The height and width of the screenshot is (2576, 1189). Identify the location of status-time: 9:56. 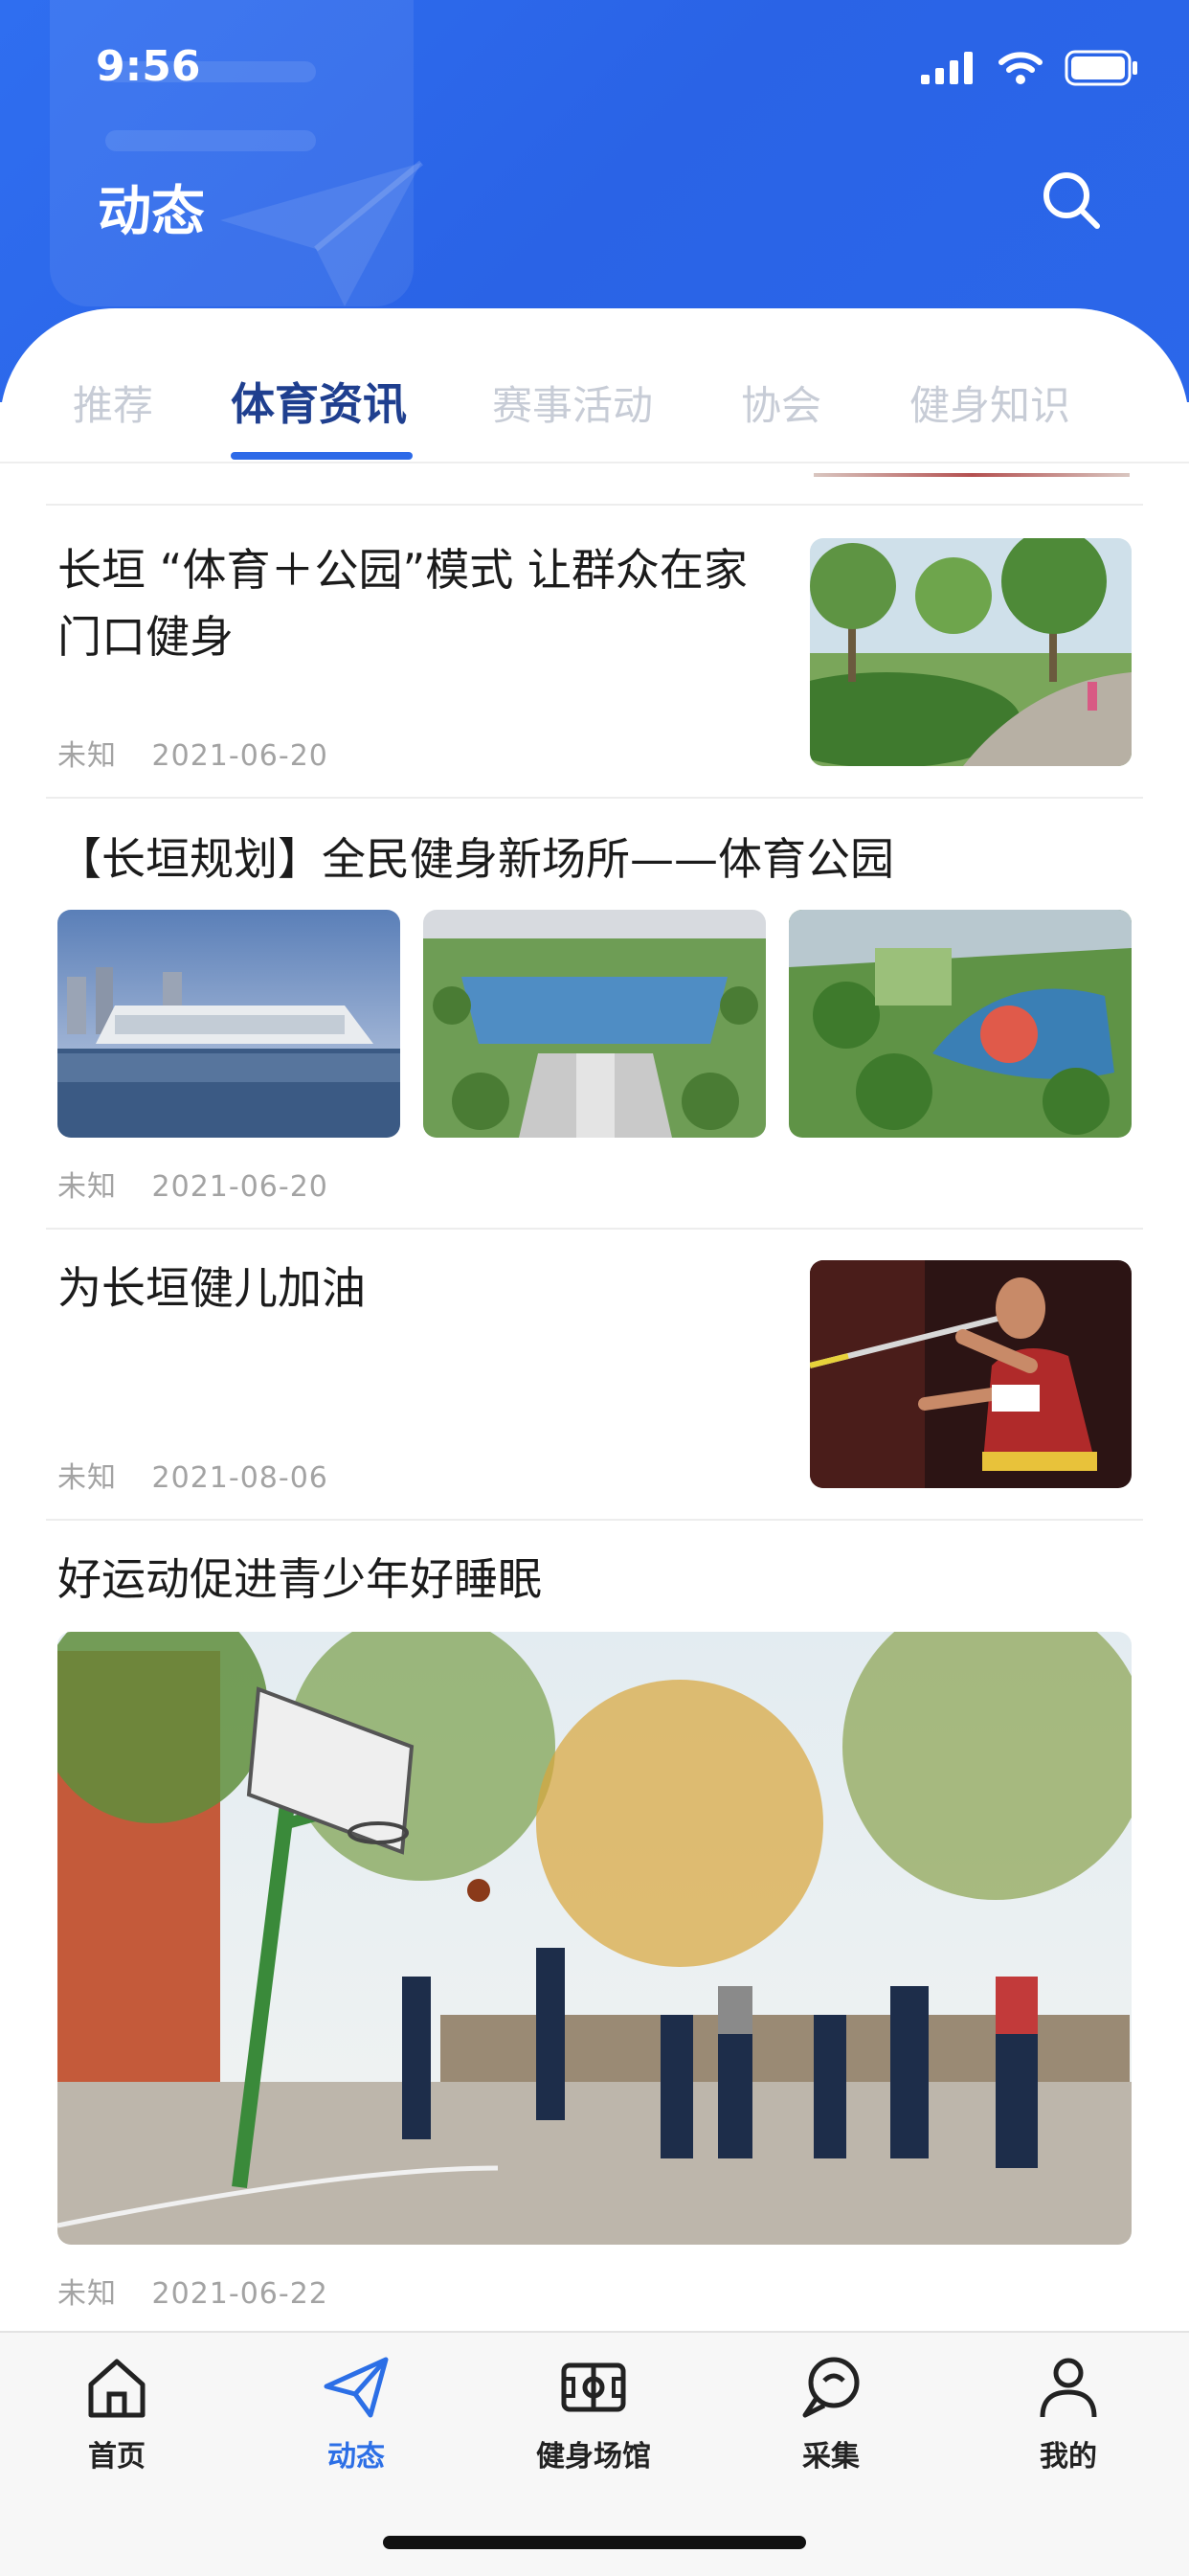
(148, 66).